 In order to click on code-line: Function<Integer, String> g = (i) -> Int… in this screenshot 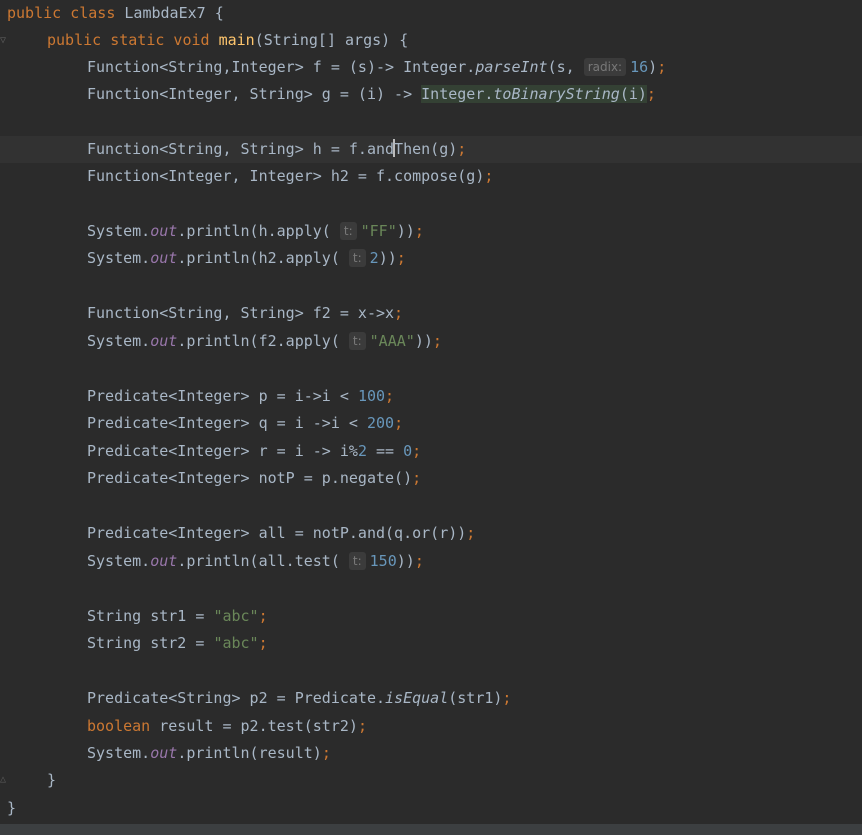, I will do `click(371, 94)`.